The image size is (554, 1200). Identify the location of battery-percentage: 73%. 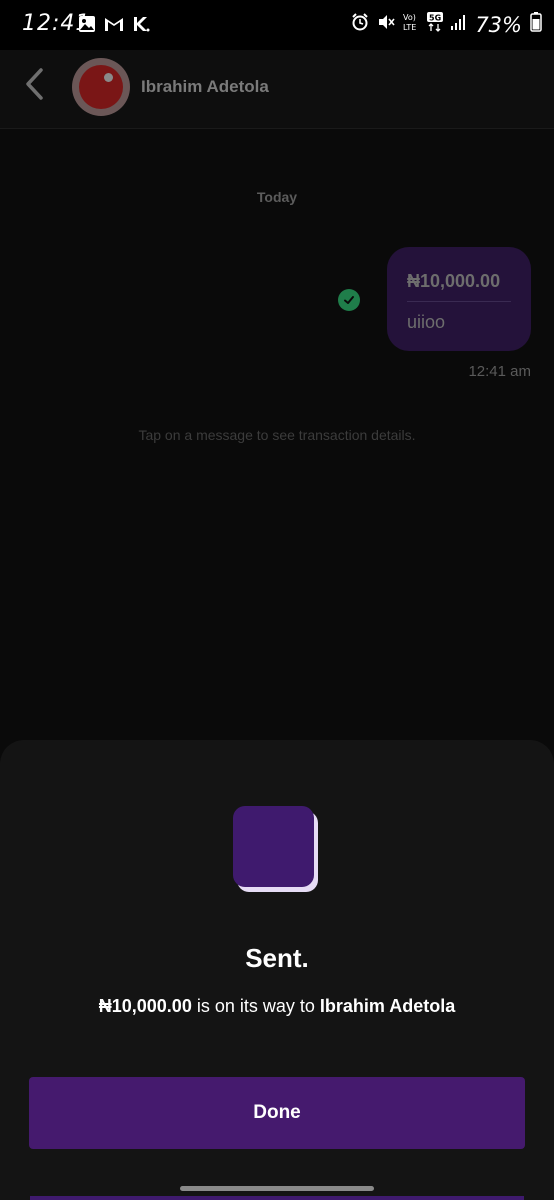
(498, 24).